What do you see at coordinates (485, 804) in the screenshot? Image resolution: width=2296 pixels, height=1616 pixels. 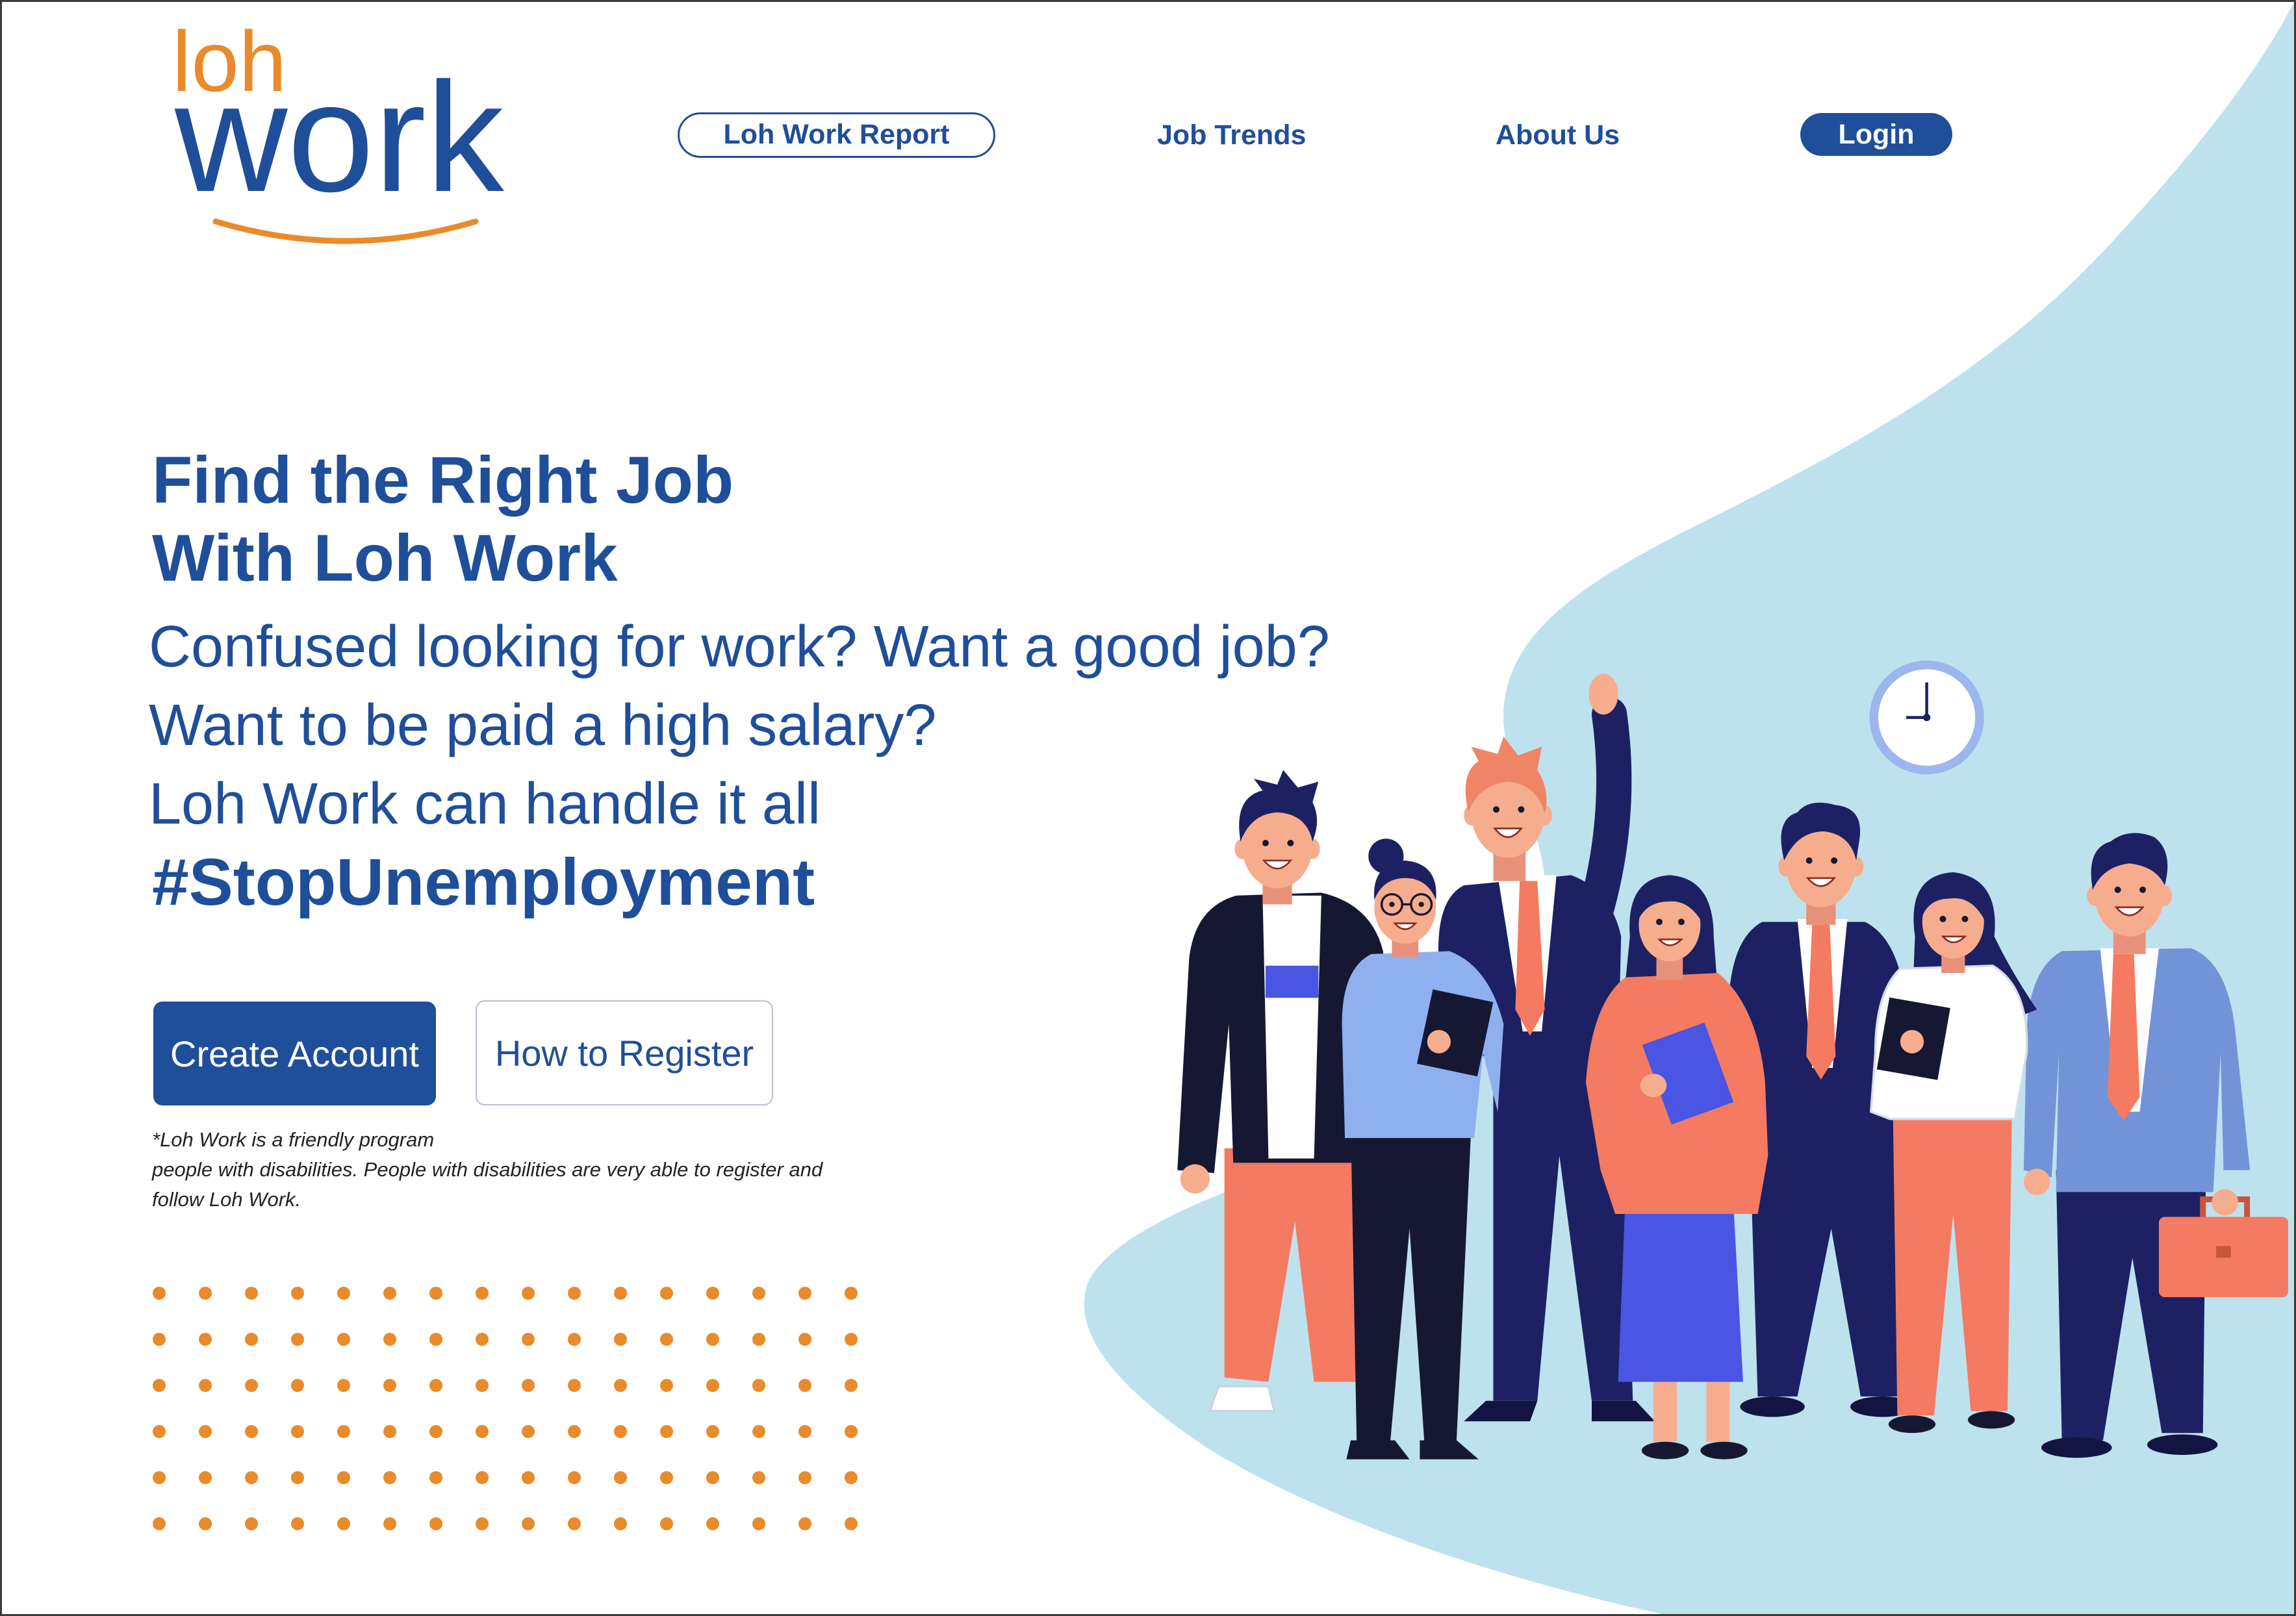 I see `hero-subtitle-line-3: Loh Work can handle it all` at bounding box center [485, 804].